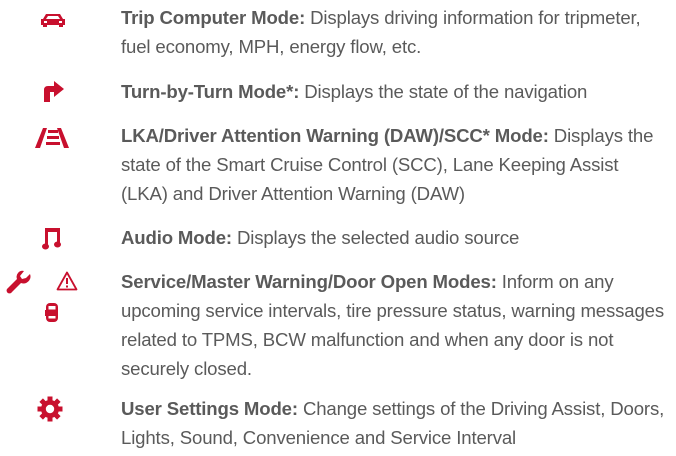  Describe the element at coordinates (52, 138) in the screenshot. I see `lane-keeping-icon` at that location.